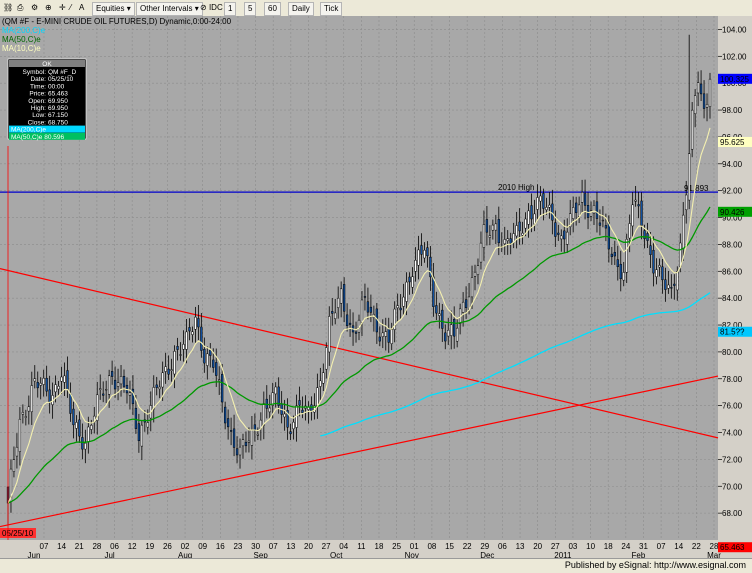 This screenshot has height=573, width=752. I want to click on x-month-label: Aug, so click(185, 554).